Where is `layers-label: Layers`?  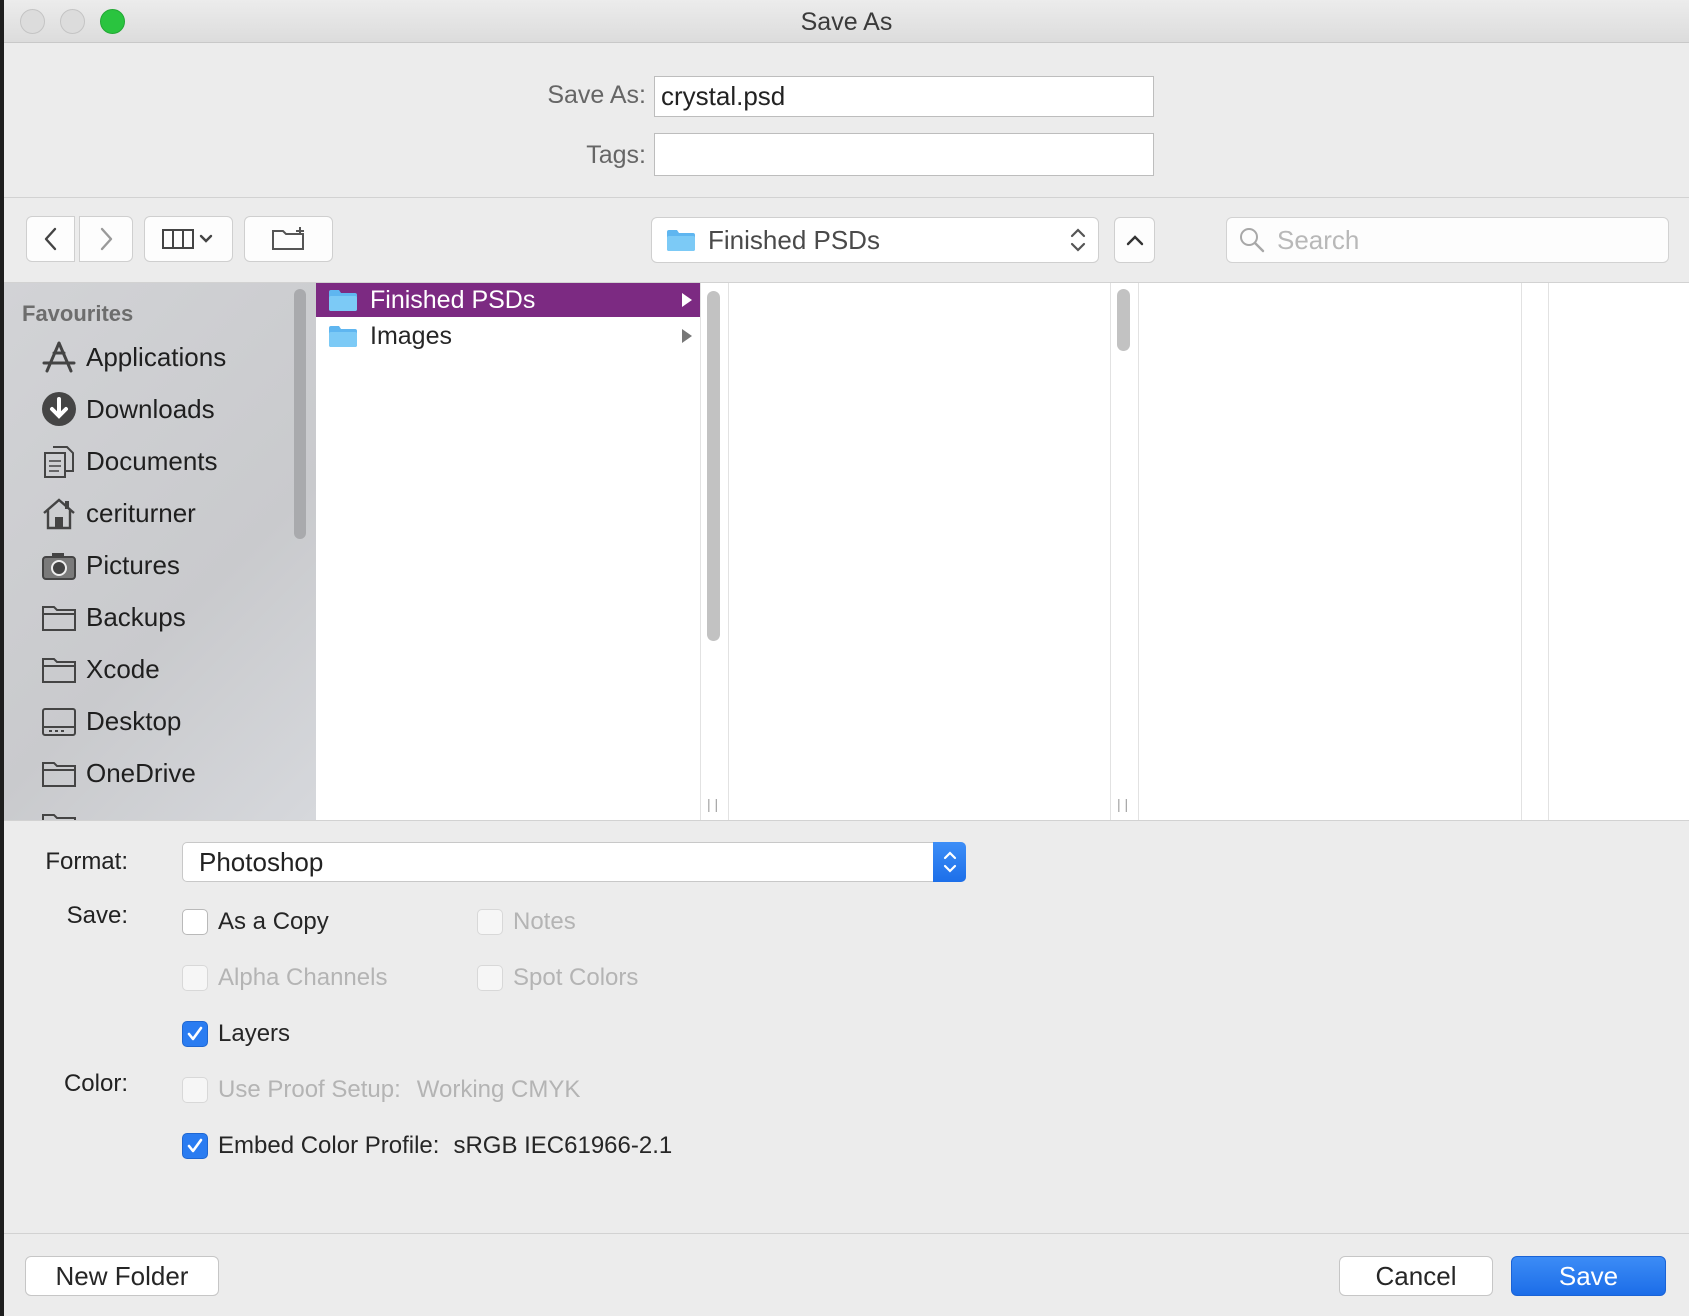
layers-label: Layers is located at coordinates (254, 1033).